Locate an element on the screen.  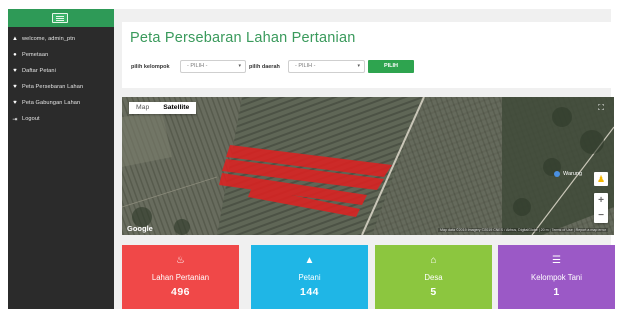
daerah-select: - PILIH - ▾ is located at coordinates (326, 66).